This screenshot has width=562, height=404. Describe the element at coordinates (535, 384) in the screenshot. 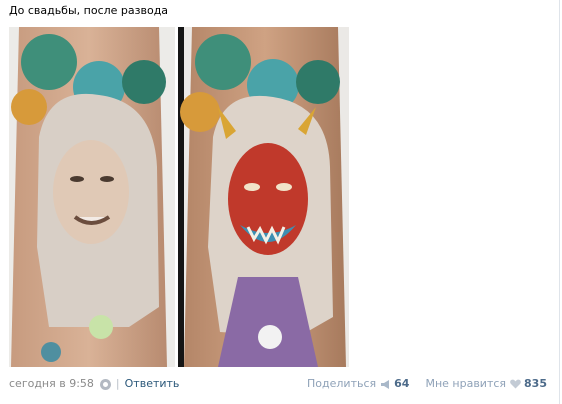

I see `like-count: 835` at that location.